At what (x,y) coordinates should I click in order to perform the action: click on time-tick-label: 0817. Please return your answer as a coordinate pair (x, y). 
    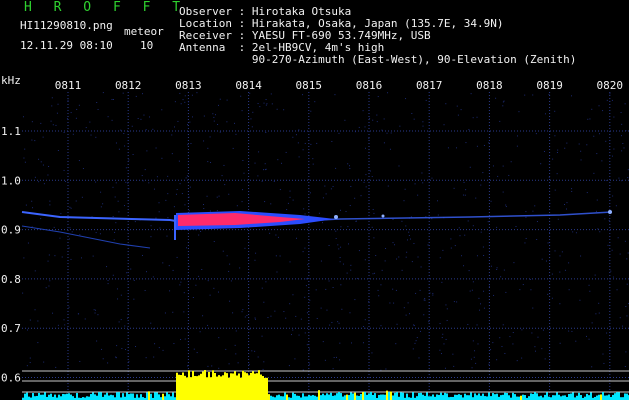
    Looking at the image, I should click on (429, 85).